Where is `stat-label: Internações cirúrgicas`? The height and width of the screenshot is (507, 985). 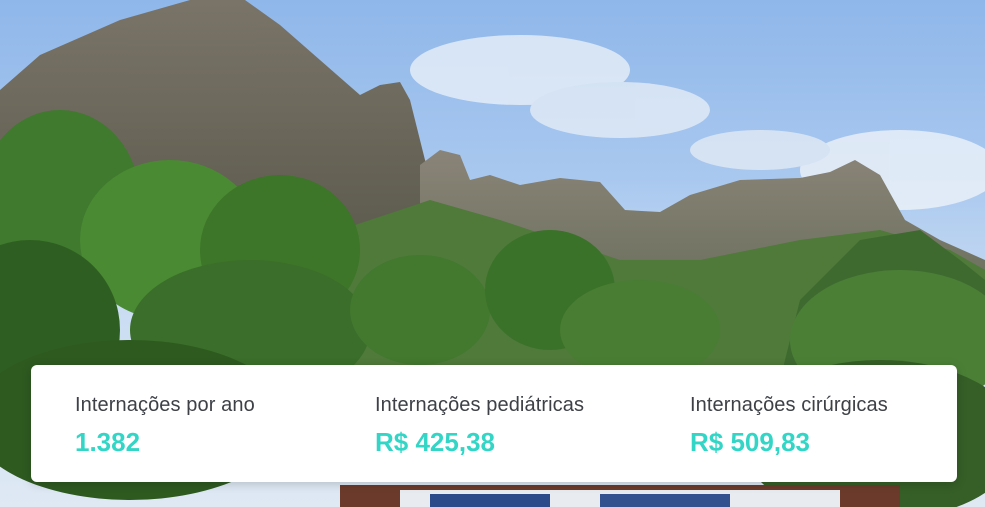
stat-label: Internações cirúrgicas is located at coordinates (789, 405).